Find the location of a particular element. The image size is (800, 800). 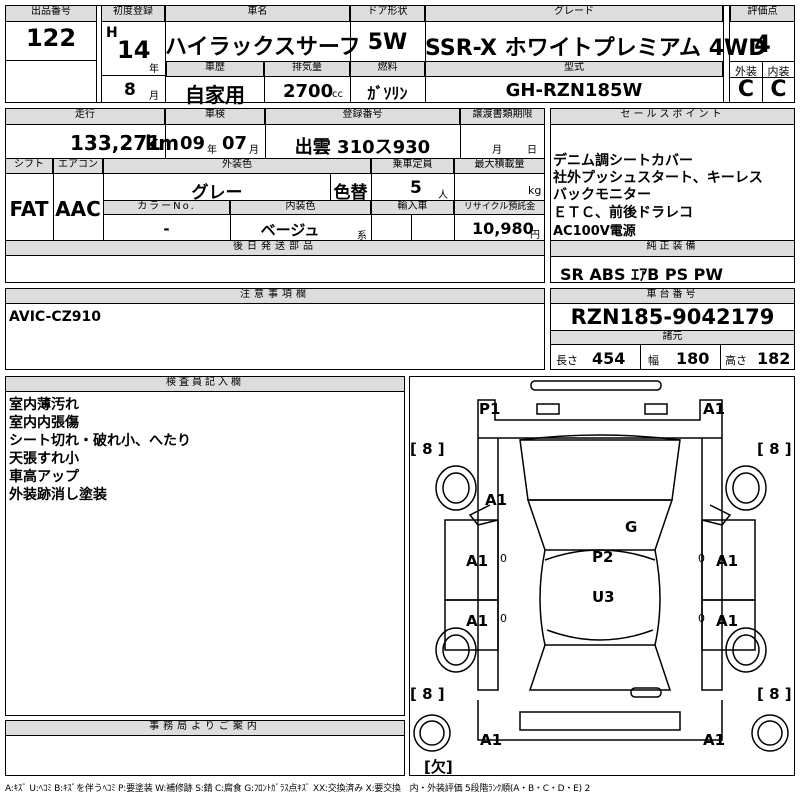

rear-left-damage: A1 is located at coordinates (491, 740).